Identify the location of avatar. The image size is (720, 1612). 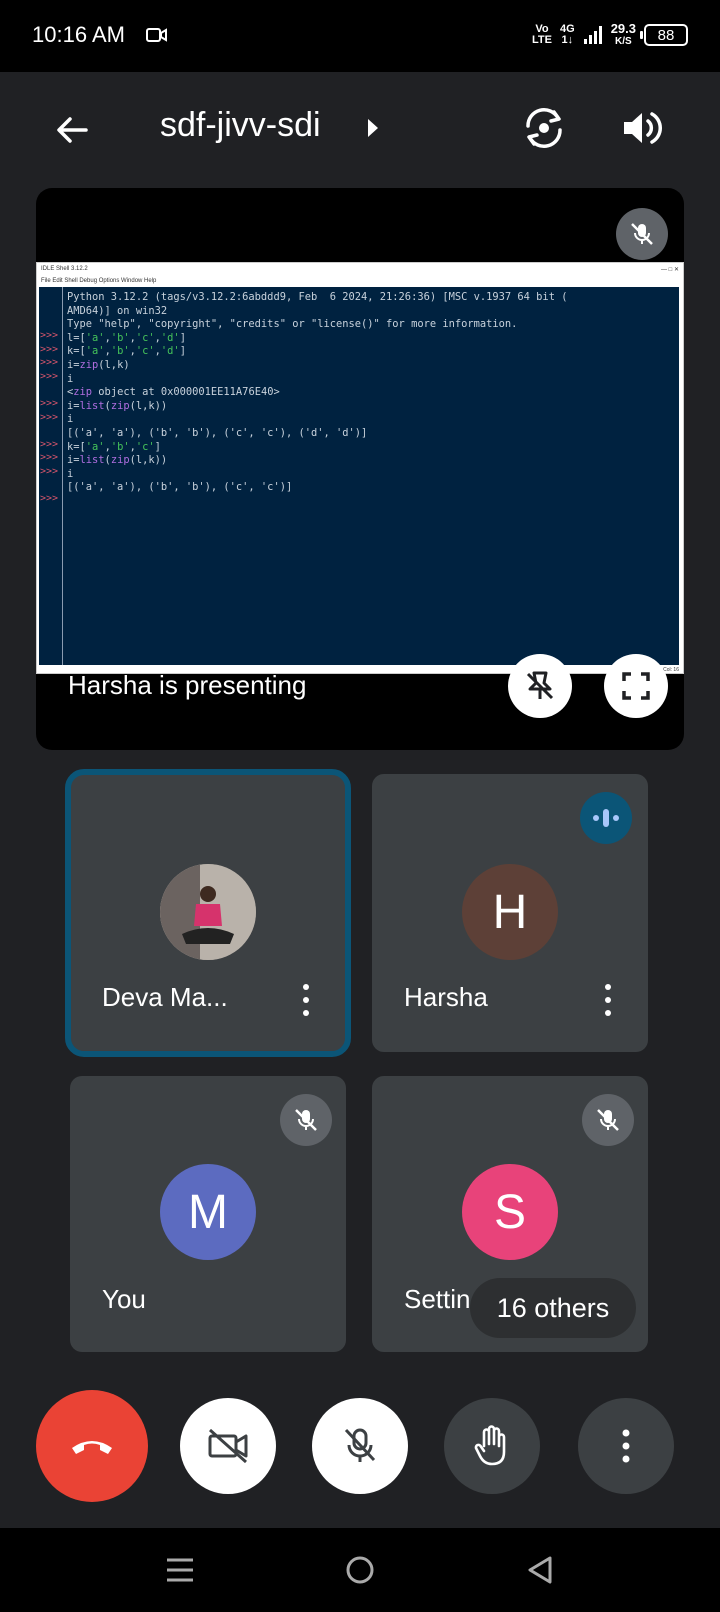
(208, 912).